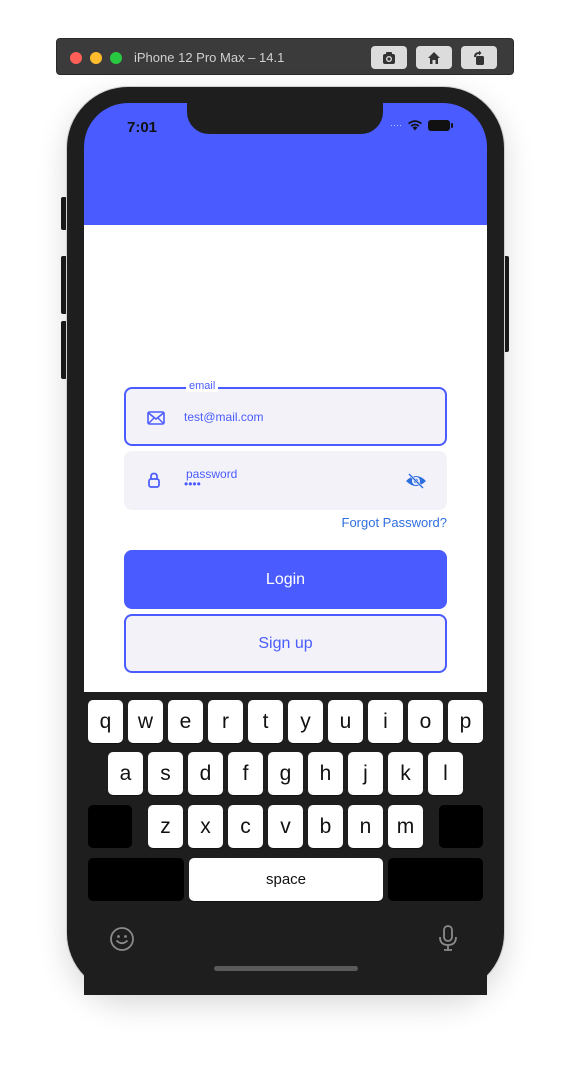 This screenshot has width=570, height=1069. I want to click on home-button, so click(434, 57).